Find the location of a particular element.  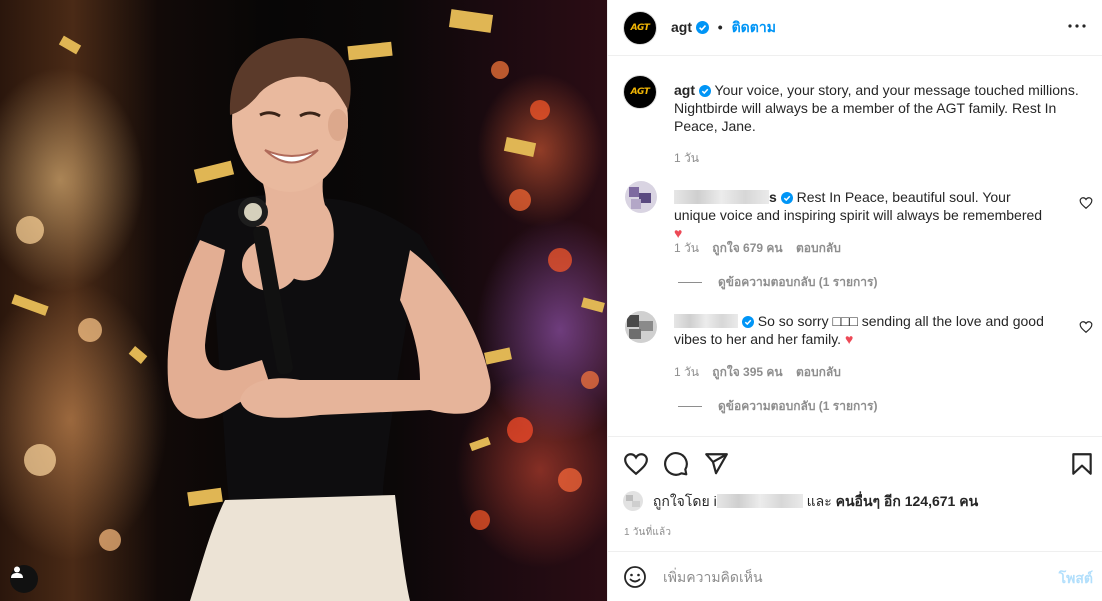

more-horizontal-icon is located at coordinates (1077, 26).